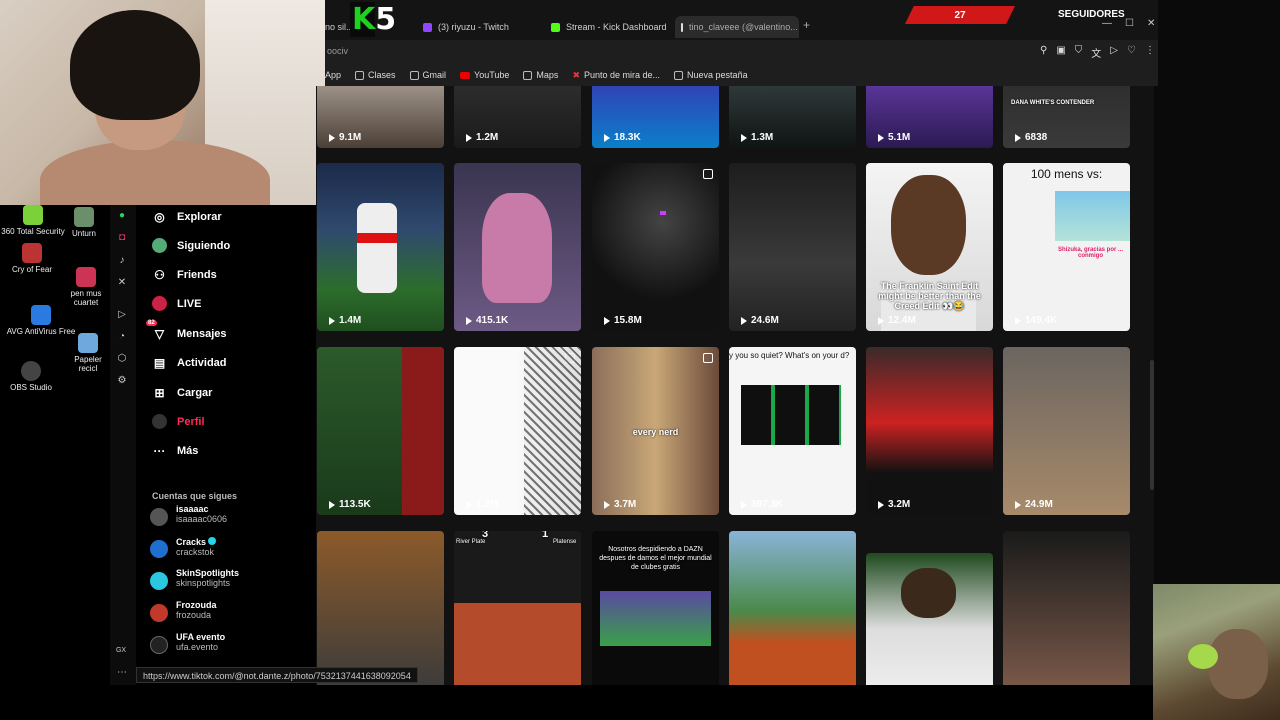 This screenshot has width=1280, height=720. I want to click on video-card: 15.8M, so click(655, 247).